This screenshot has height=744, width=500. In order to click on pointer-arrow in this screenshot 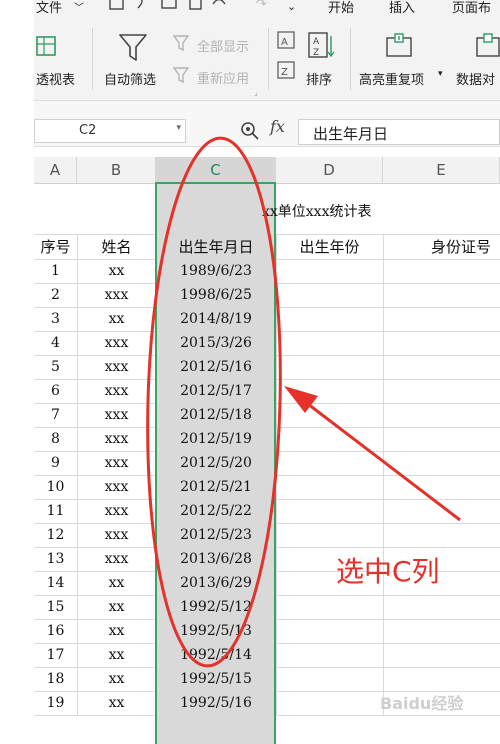, I will do `click(380, 459)`.